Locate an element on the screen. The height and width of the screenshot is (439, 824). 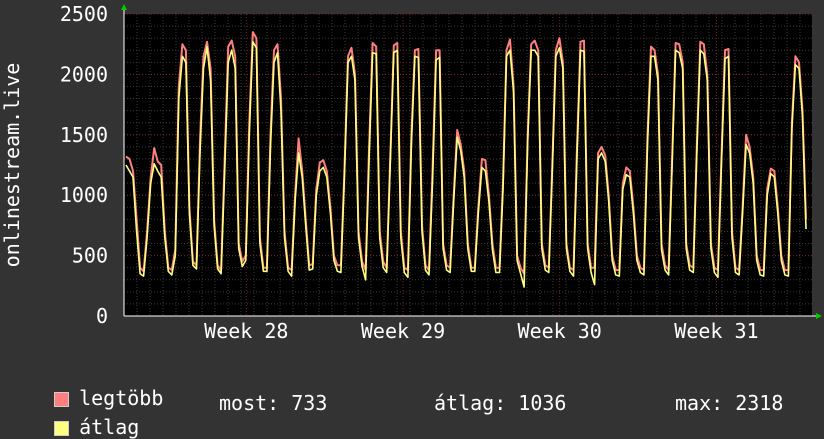
y-tick-label: 0 is located at coordinates (102, 316).